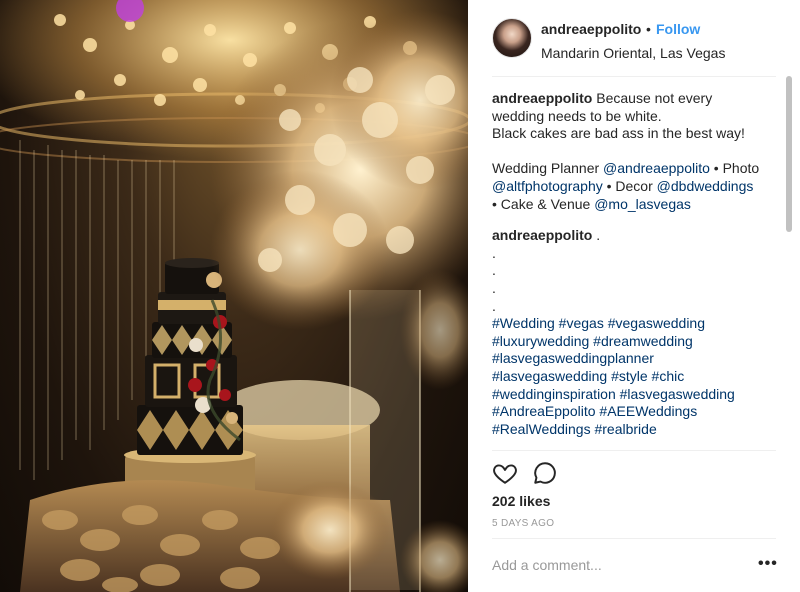  I want to click on photo-handle-link: @altfphotography, so click(547, 186).